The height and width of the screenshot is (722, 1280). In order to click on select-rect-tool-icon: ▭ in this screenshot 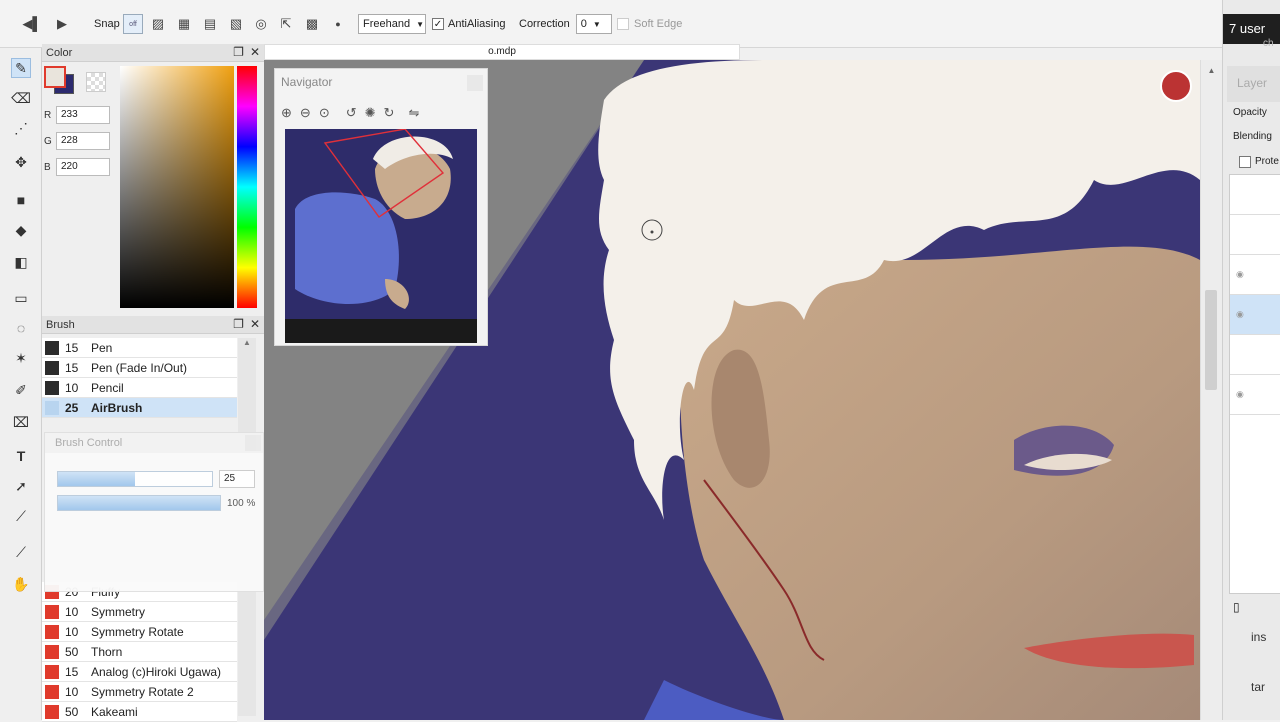, I will do `click(21, 298)`.